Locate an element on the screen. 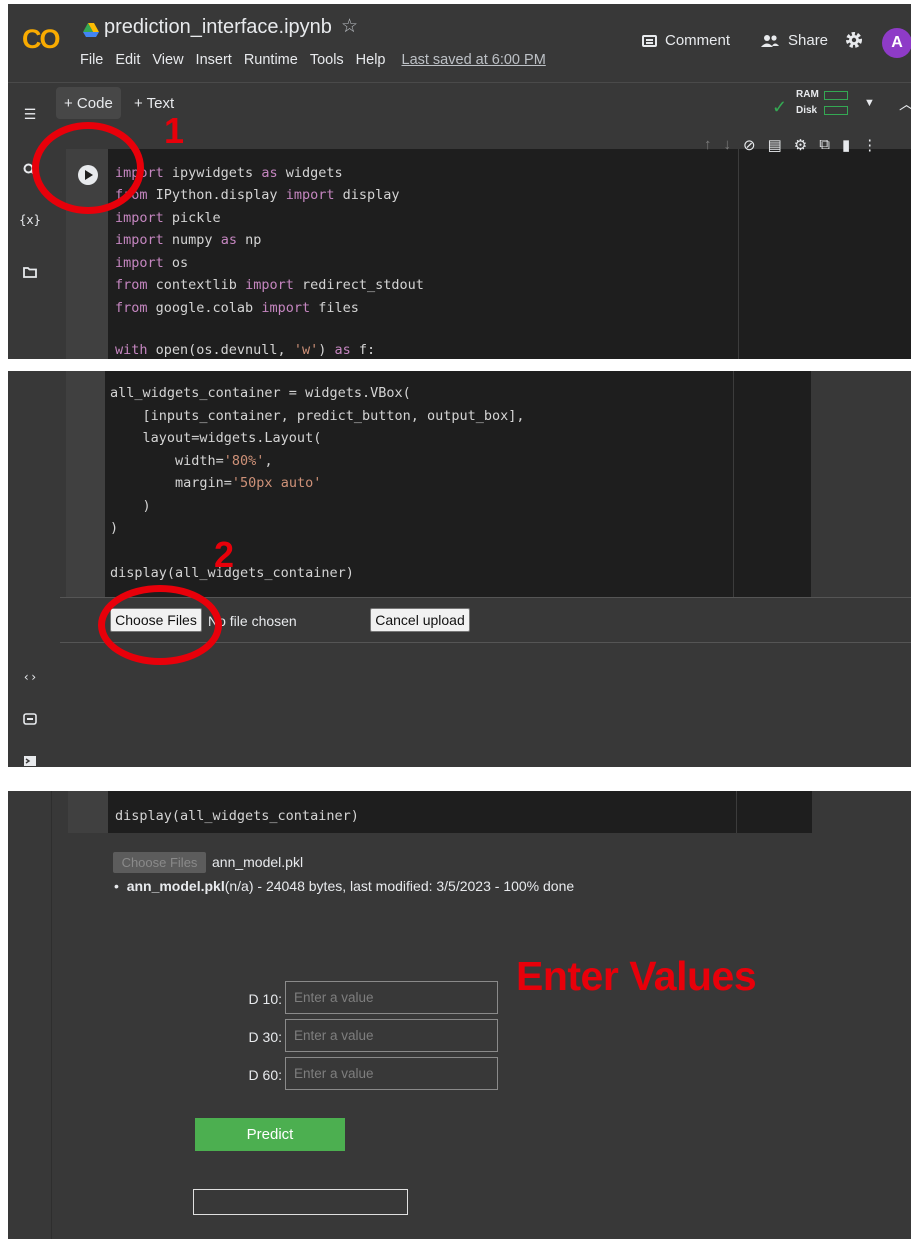 Image resolution: width=911 pixels, height=1239 pixels. code-line-3: import pickle is located at coordinates (168, 218).